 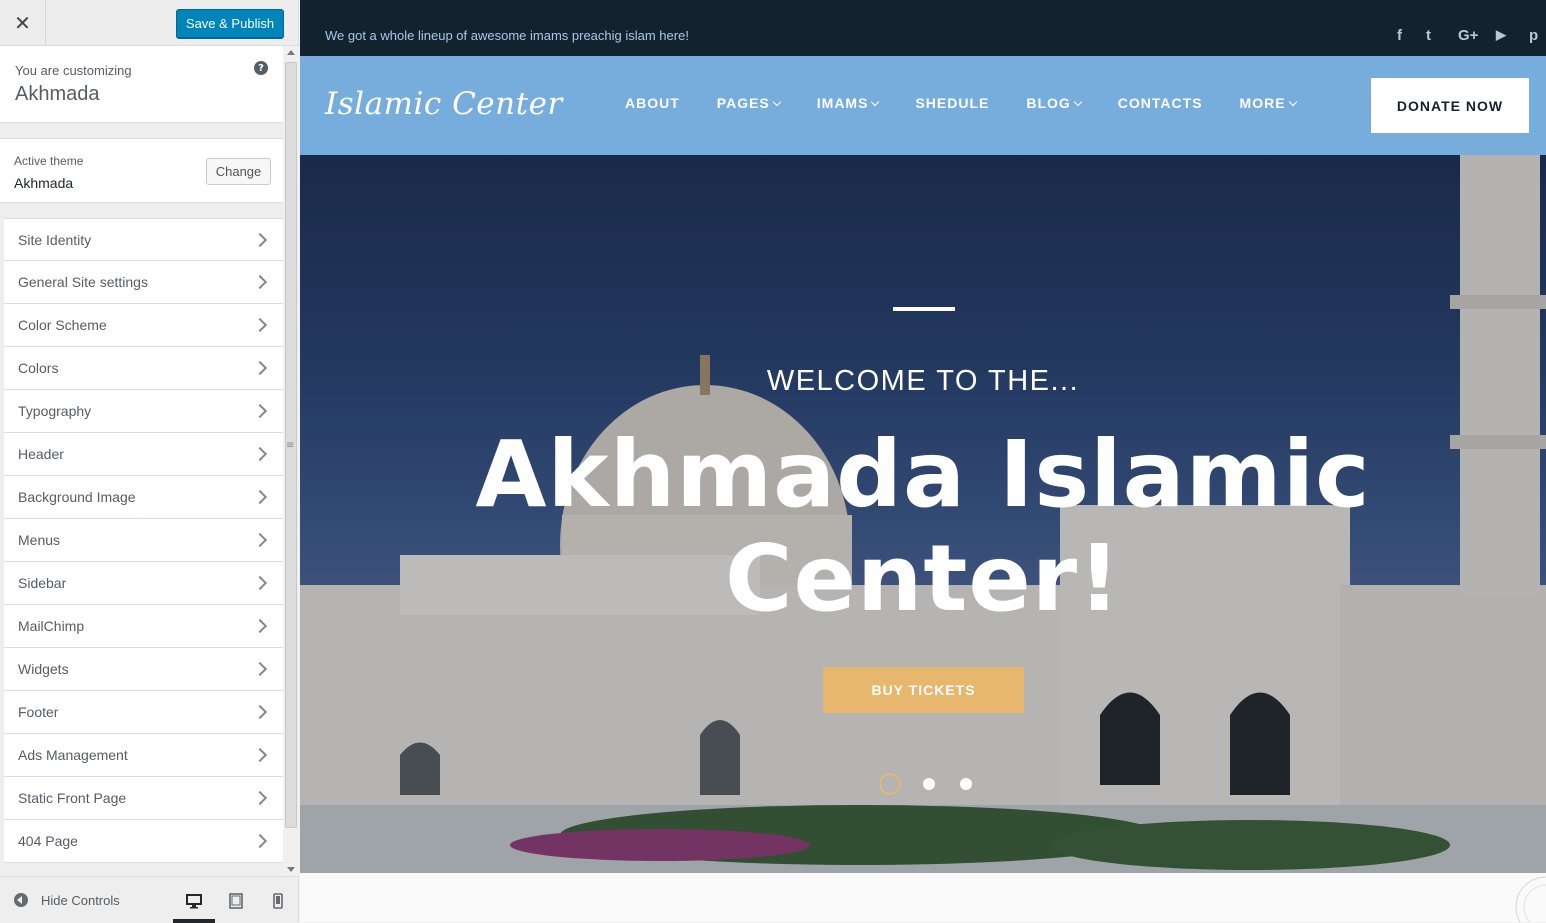 I want to click on section-background-image: Background Image, so click(x=143, y=497).